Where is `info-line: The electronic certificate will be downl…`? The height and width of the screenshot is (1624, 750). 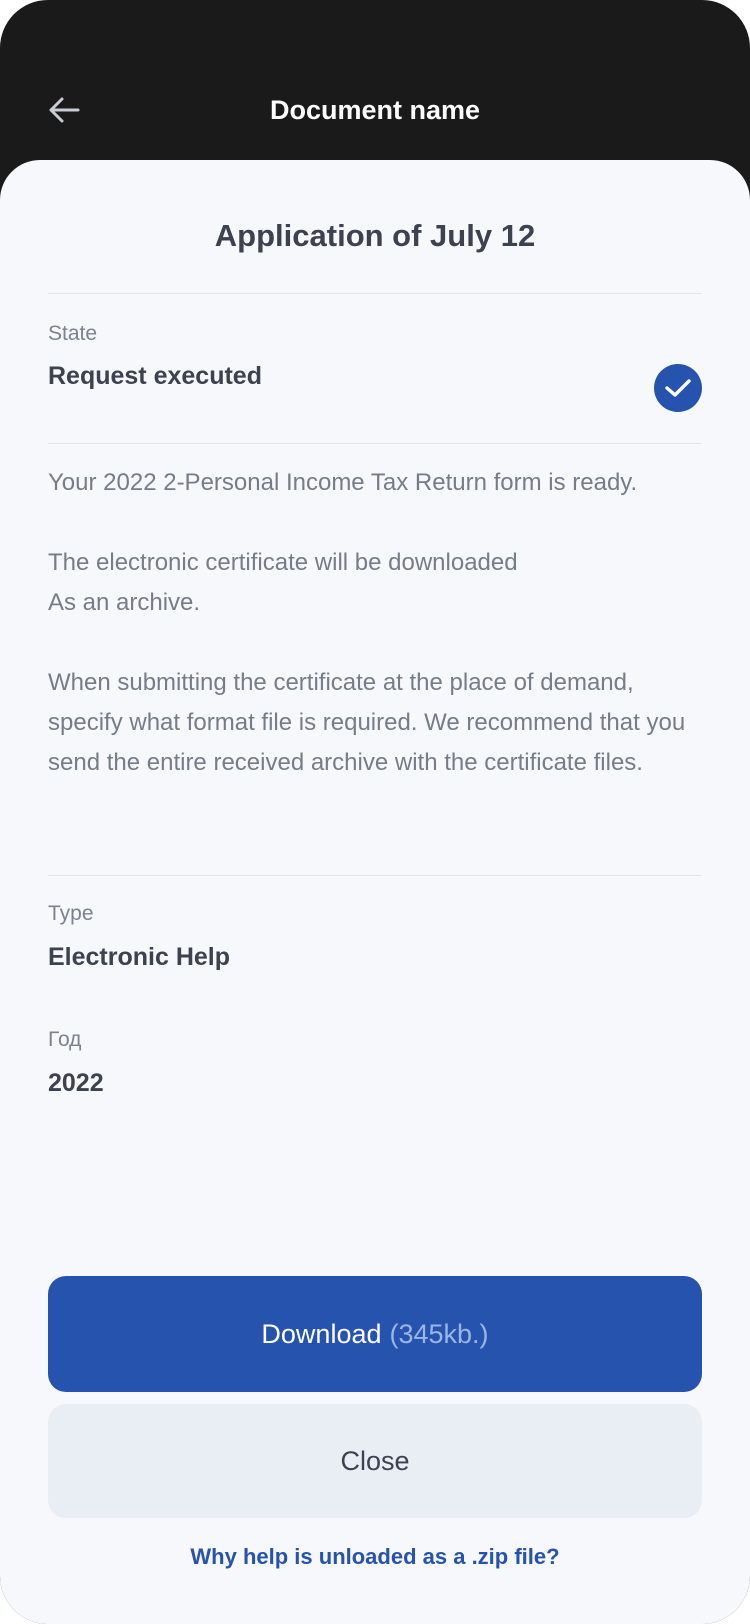
info-line: The electronic certificate will be downl… is located at coordinates (283, 562).